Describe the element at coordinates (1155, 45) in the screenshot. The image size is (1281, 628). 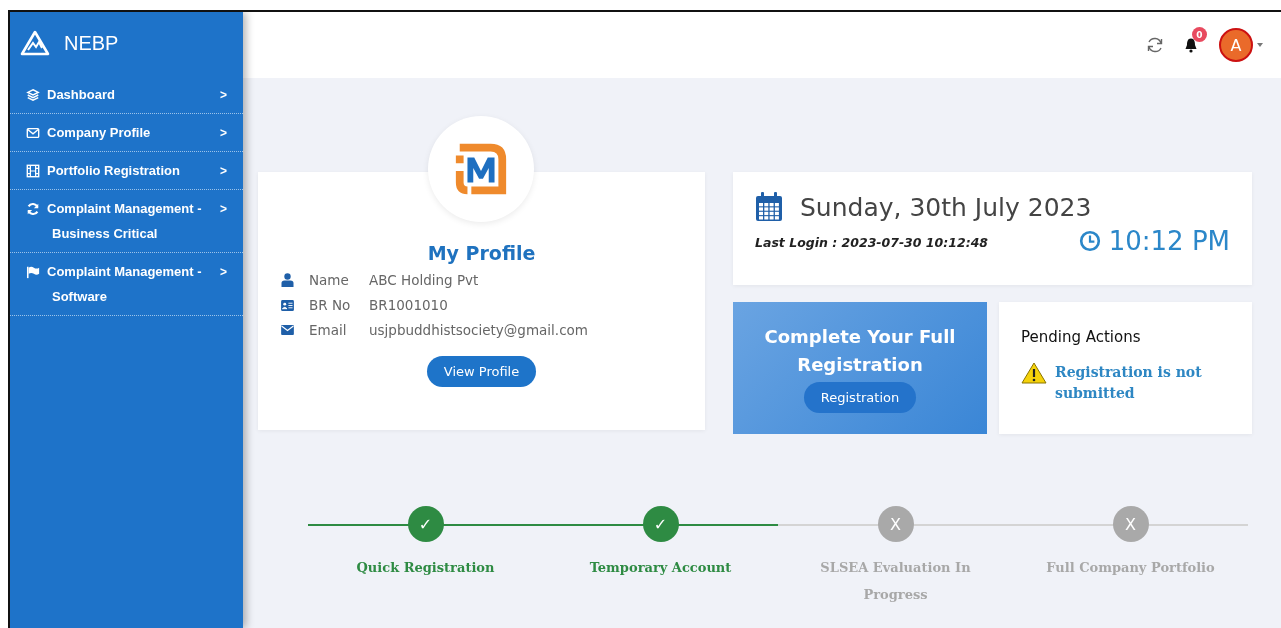
I see `refresh-icon` at that location.